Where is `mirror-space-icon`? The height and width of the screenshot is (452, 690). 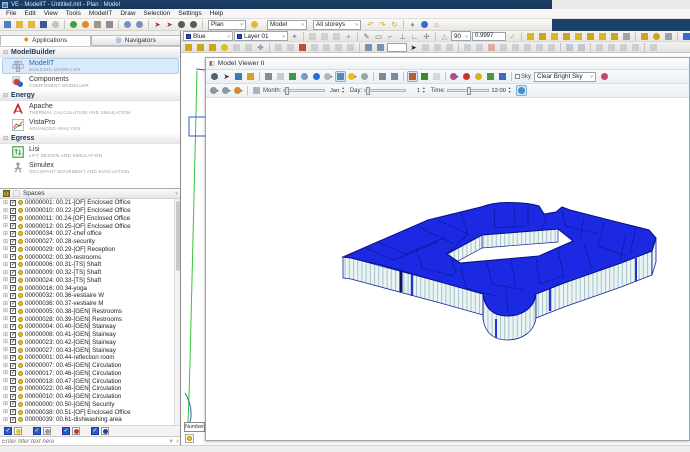
mirror-space-icon is located at coordinates (566, 36).